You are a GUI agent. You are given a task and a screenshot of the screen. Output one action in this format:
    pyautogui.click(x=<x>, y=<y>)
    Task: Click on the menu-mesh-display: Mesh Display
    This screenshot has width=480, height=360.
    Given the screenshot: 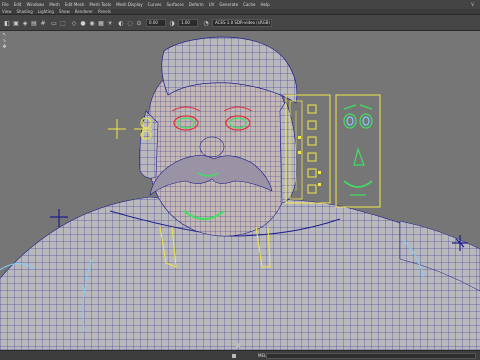 What is the action you would take?
    pyautogui.click(x=129, y=4)
    